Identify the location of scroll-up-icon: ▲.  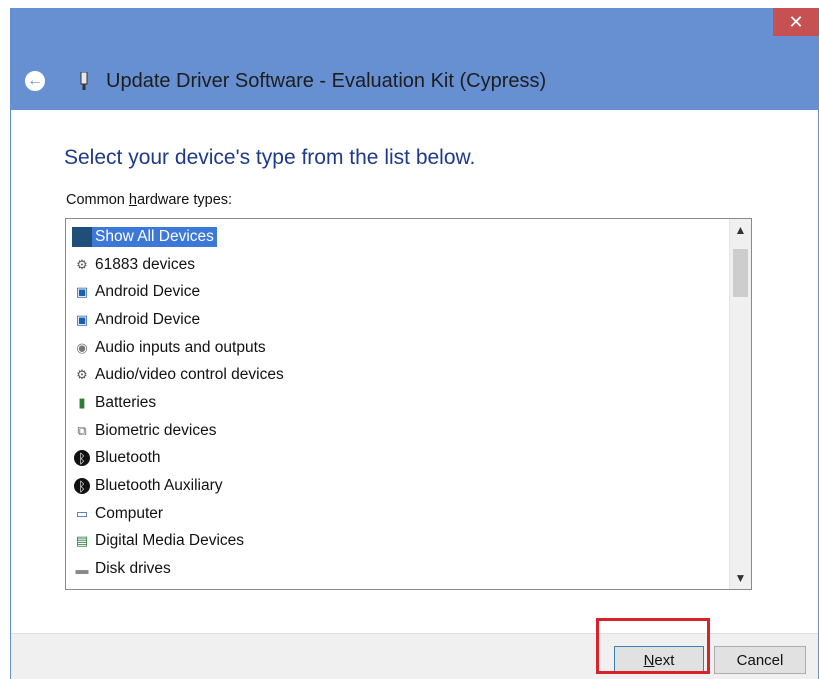
(740, 230).